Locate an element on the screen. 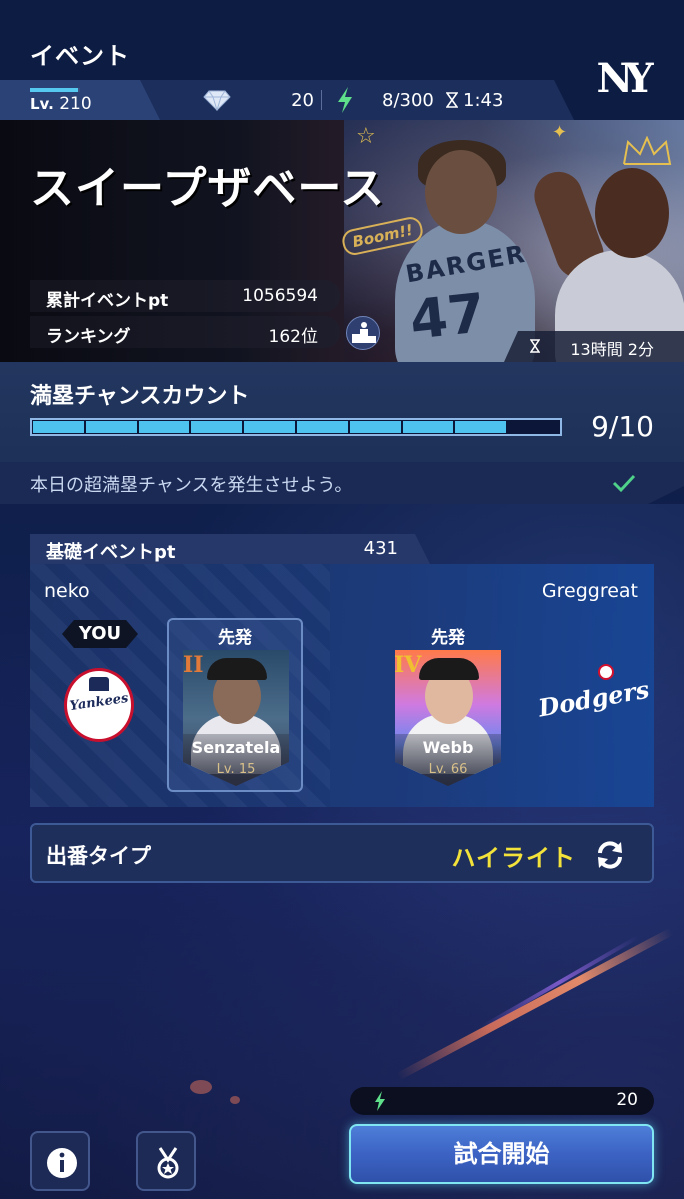 The image size is (684, 1199). base-points-tab: 基礎イベントpt 431 is located at coordinates (230, 549).